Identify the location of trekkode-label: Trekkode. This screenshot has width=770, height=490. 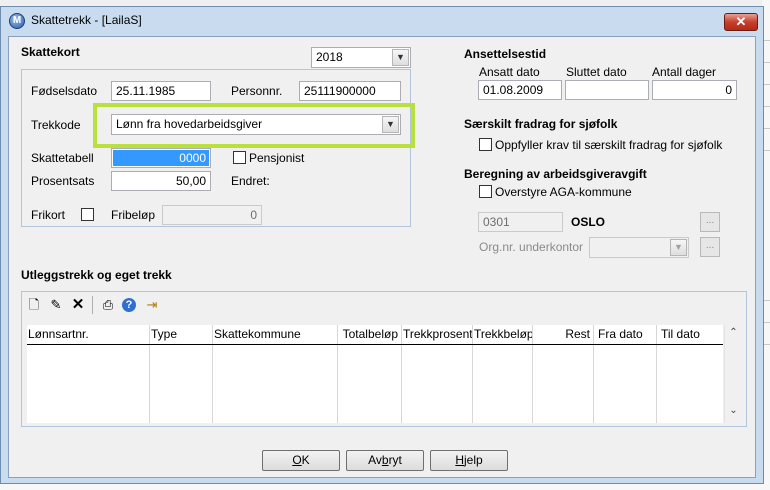
(56, 125).